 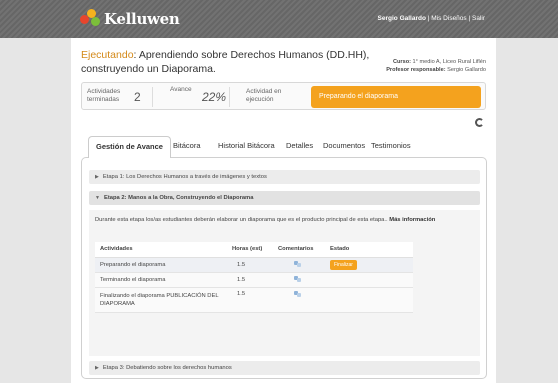 I want to click on table-row: Terminando el diaporama 1.5, so click(x=254, y=280).